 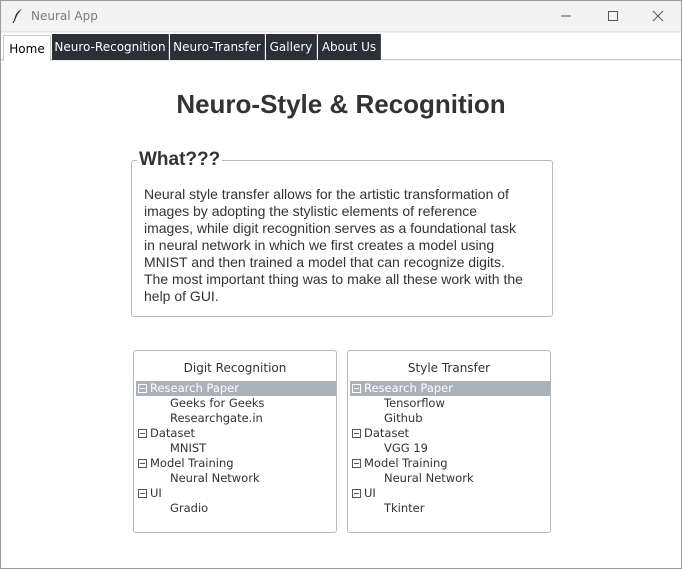 I want to click on tree-leaf-label: Tensorflow, so click(x=414, y=403).